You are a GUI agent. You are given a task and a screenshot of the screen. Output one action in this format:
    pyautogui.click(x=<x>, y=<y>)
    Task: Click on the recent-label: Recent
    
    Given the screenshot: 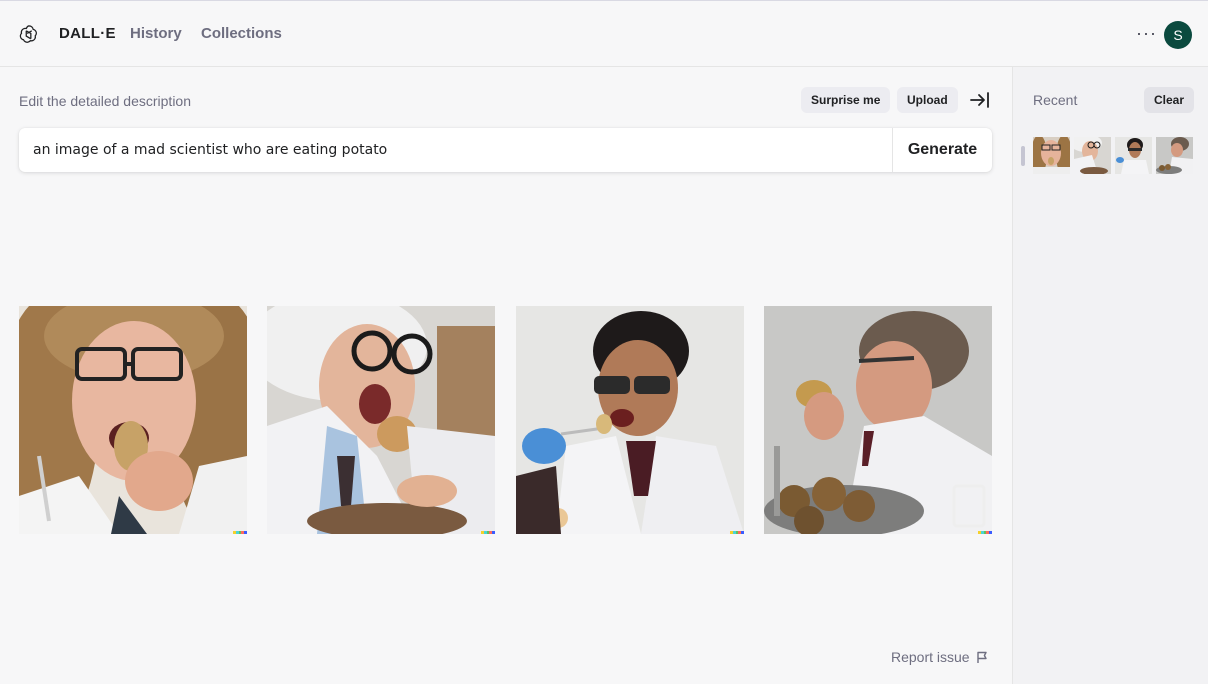 What is the action you would take?
    pyautogui.click(x=1055, y=100)
    